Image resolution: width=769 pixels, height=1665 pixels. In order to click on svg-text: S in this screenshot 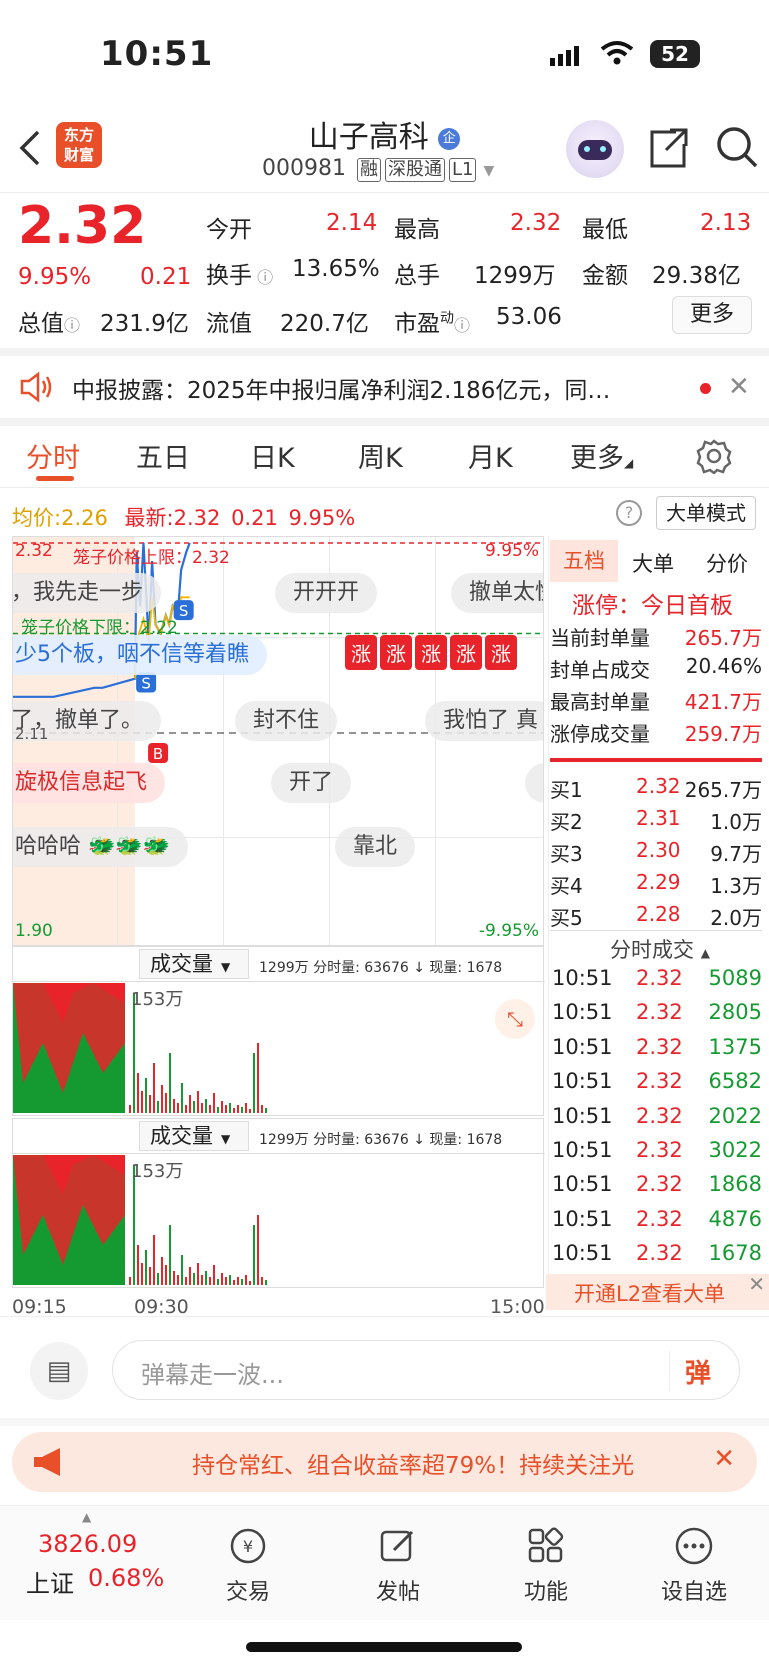, I will do `click(184, 611)`.